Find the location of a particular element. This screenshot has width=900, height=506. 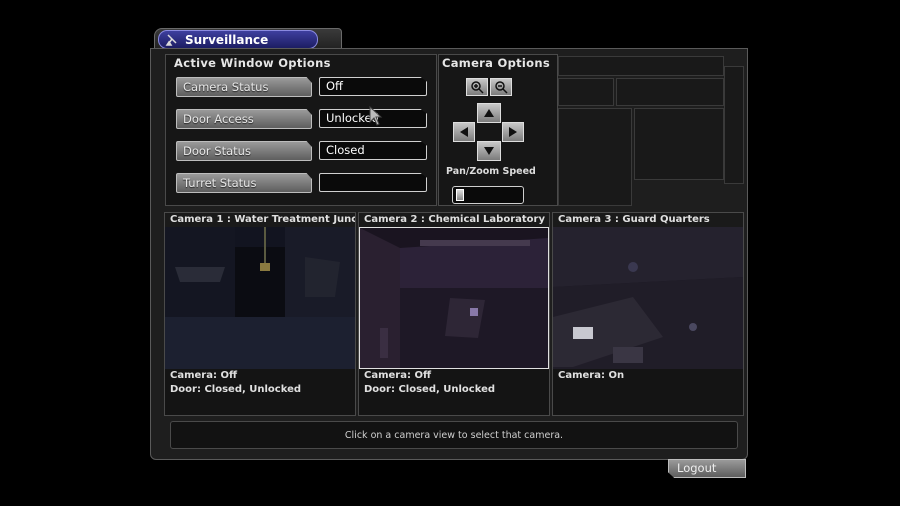

camera-2-feed is located at coordinates (454, 298).